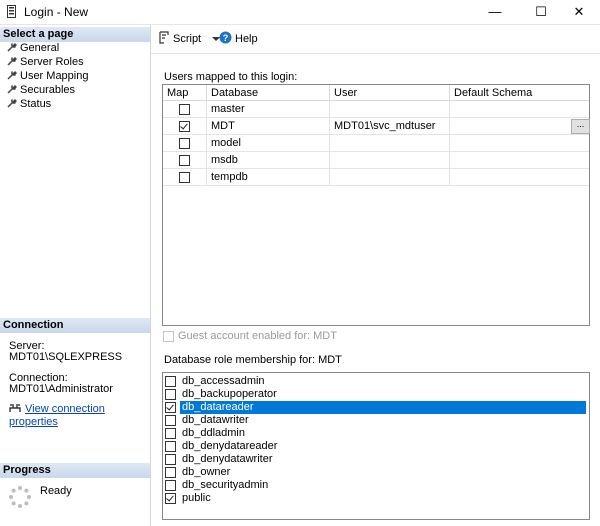  I want to click on list-item: db_denydatareader, so click(376, 446).